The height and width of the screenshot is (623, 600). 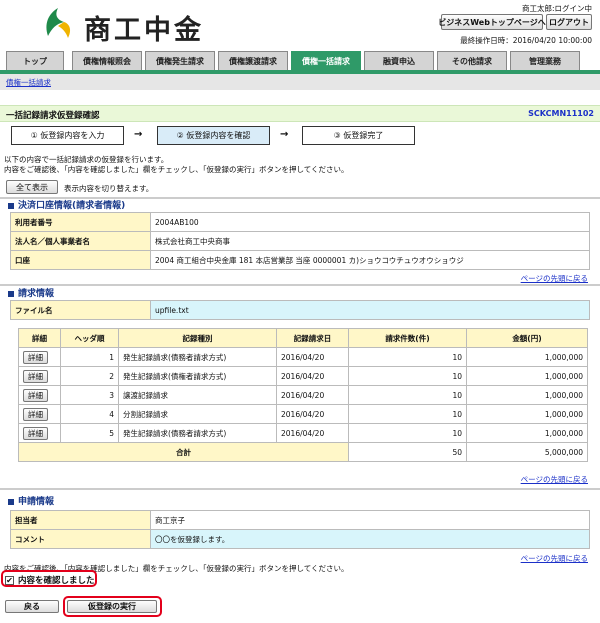 I want to click on comment-label: コメント, so click(x=80, y=539).